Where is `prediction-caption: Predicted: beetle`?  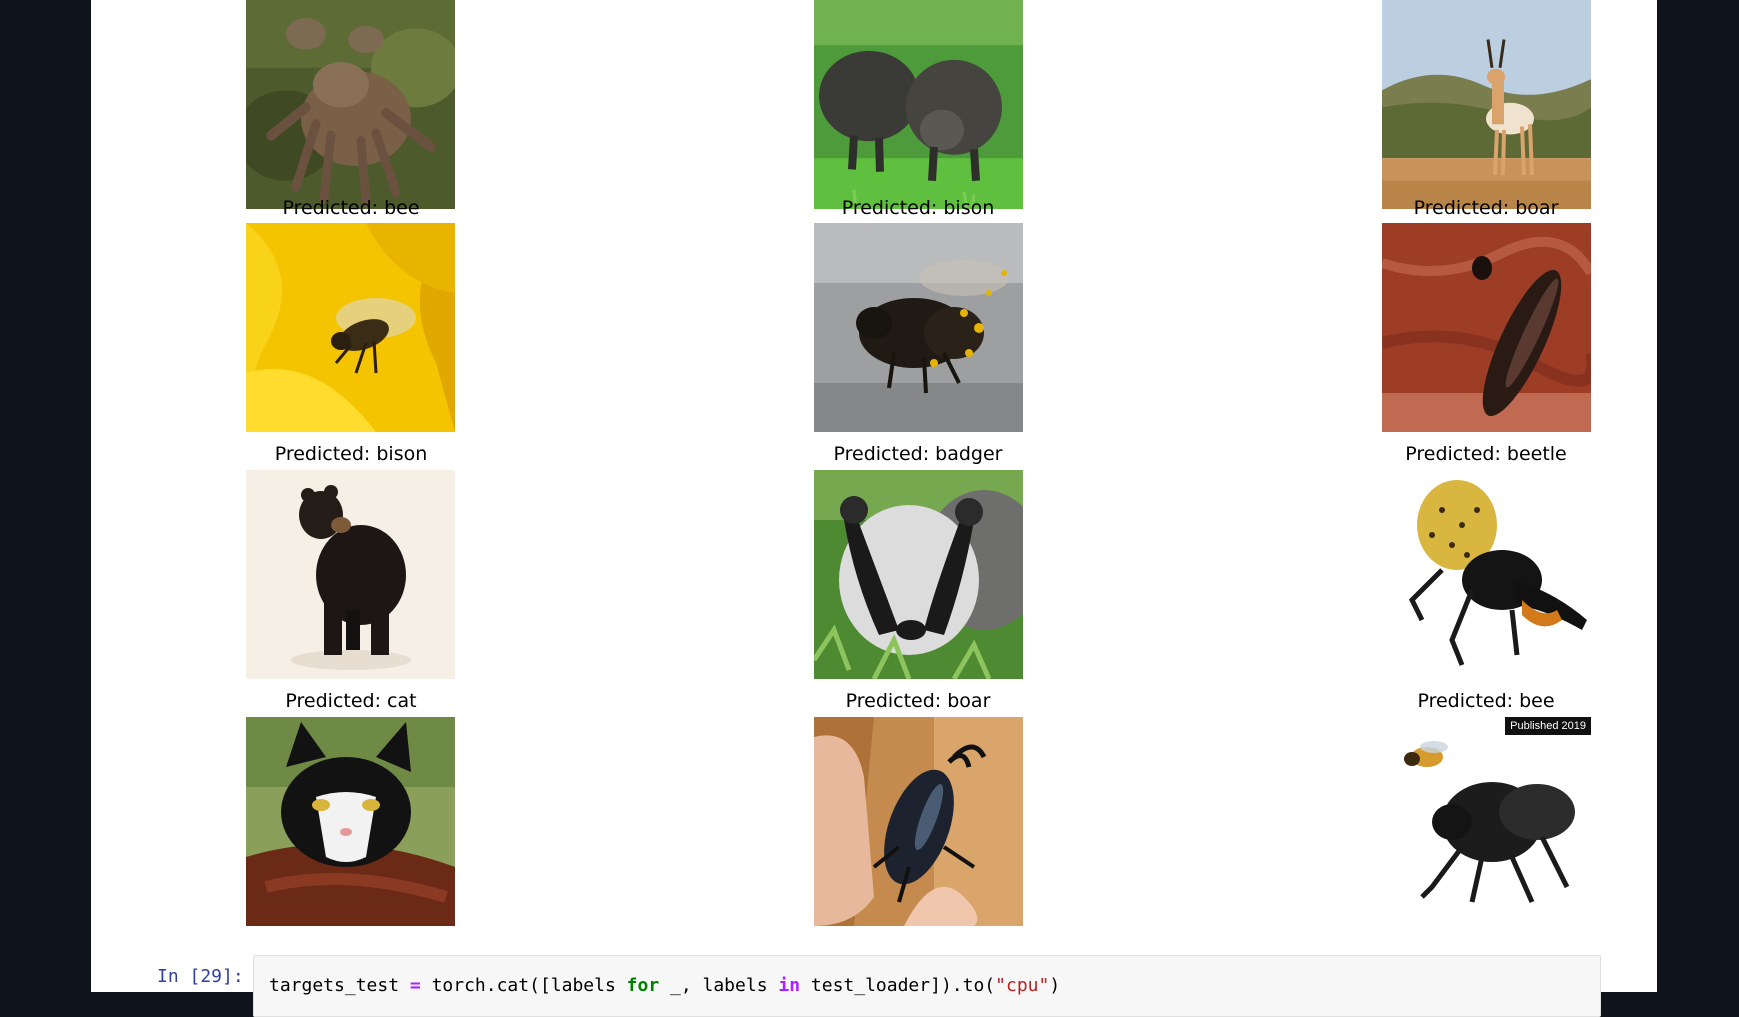 prediction-caption: Predicted: beetle is located at coordinates (1486, 454).